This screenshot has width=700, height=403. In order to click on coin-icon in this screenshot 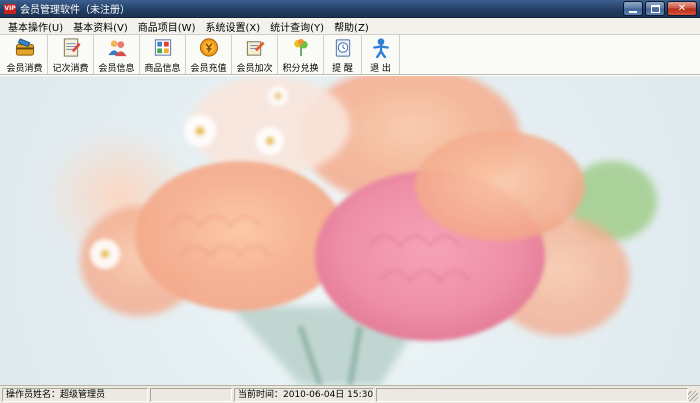, I will do `click(208, 47)`.